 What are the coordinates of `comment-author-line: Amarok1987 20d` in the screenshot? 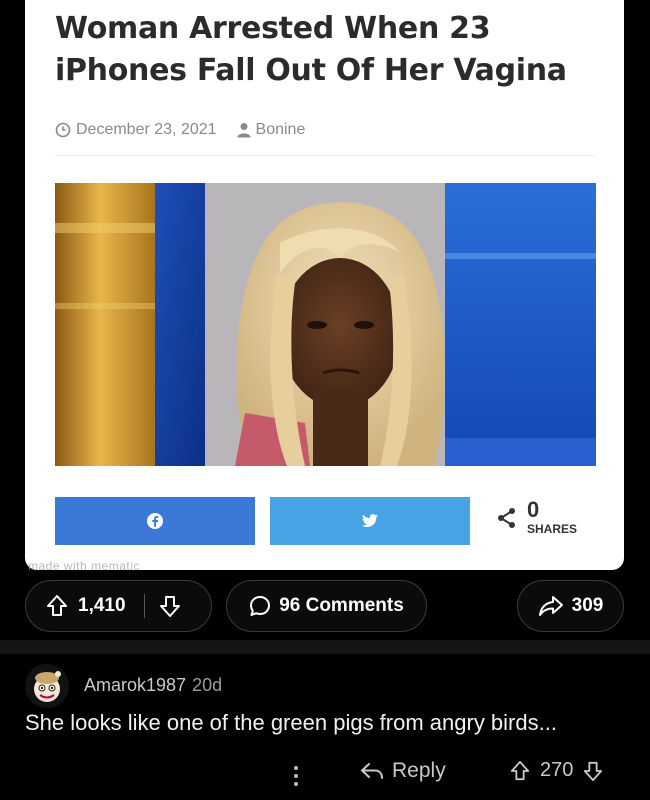 It's located at (153, 685).